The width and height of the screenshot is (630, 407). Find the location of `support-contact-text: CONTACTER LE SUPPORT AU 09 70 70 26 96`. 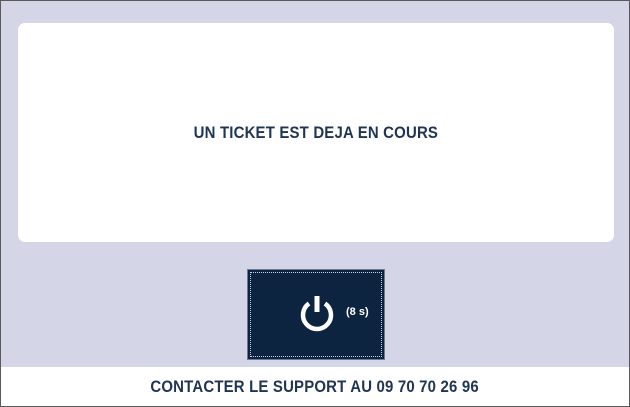

support-contact-text: CONTACTER LE SUPPORT AU 09 70 70 26 96 is located at coordinates (315, 386).